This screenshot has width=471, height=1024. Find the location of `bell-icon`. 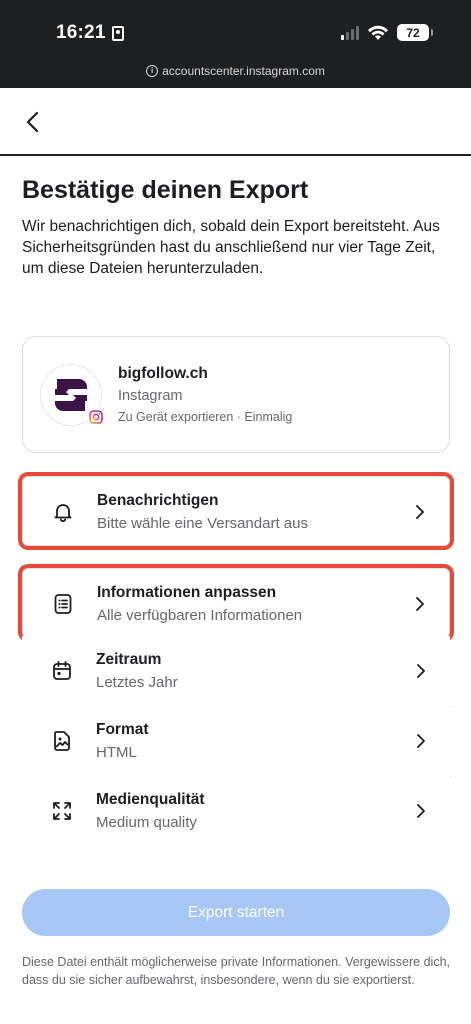

bell-icon is located at coordinates (63, 513).